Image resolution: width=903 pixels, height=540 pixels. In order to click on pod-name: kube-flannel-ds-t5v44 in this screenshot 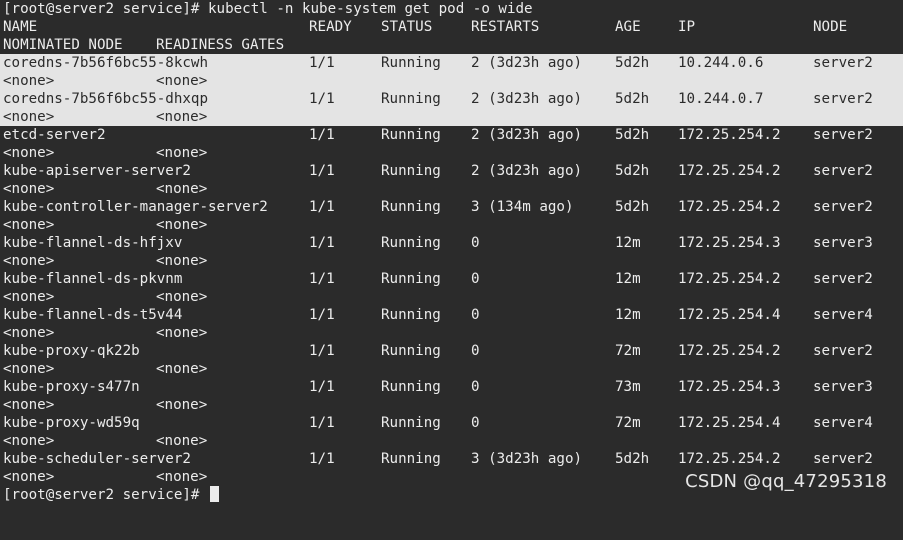, I will do `click(93, 315)`.